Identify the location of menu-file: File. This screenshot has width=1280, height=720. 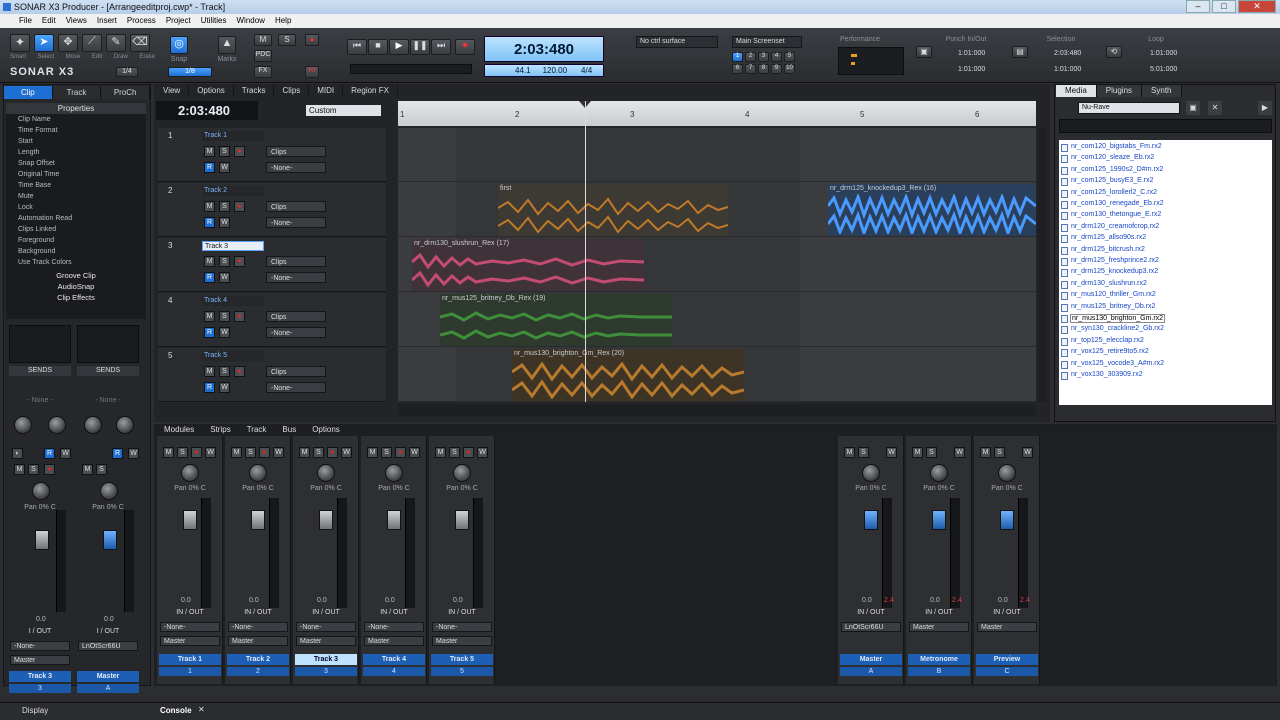
(25, 21).